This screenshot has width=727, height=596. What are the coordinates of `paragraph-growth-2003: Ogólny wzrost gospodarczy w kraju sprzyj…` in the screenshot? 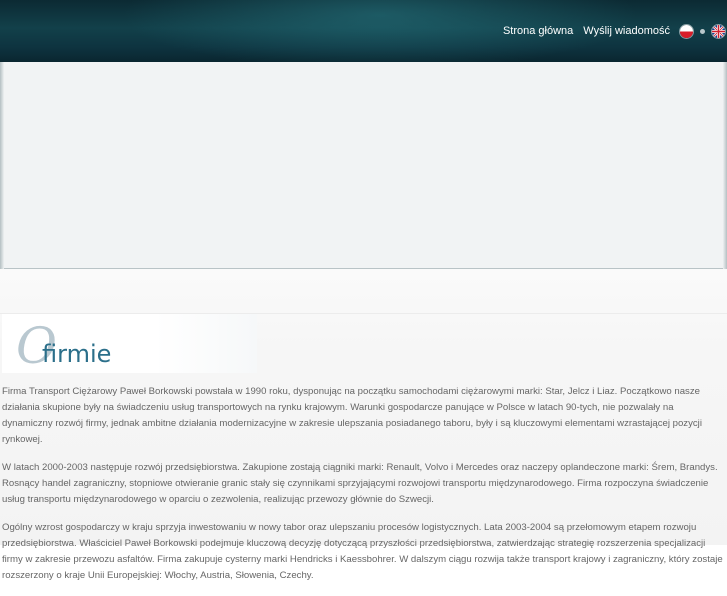 It's located at (362, 551).